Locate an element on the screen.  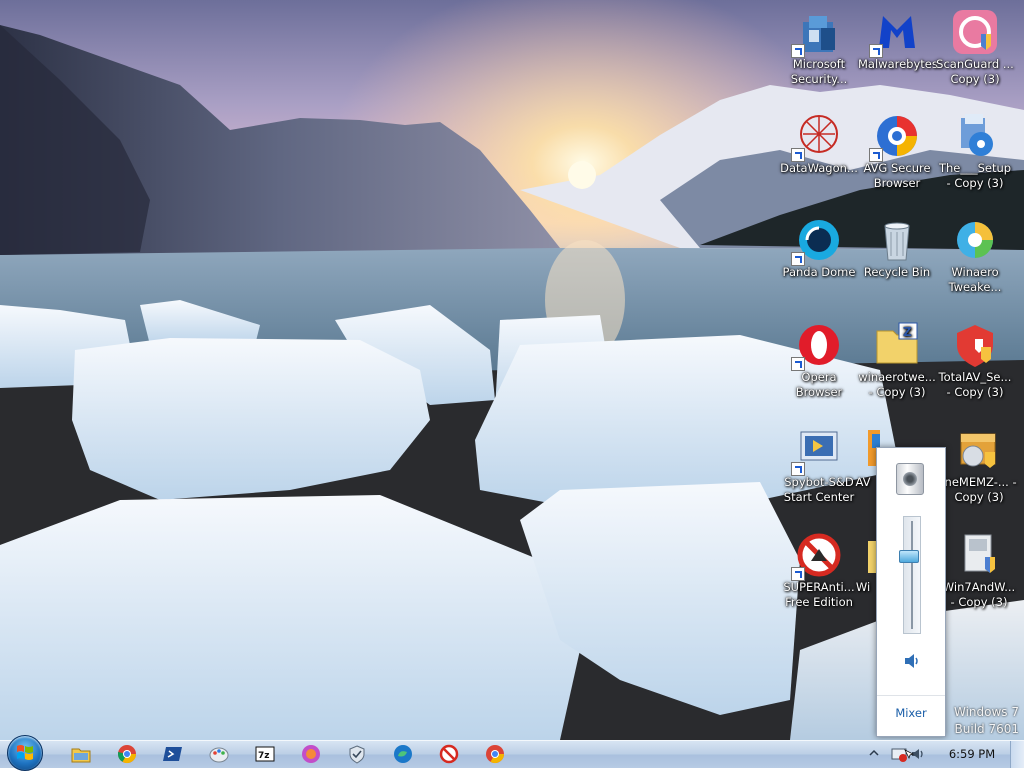
desktop-icon-av-partial: AV is located at coordinates (863, 458).